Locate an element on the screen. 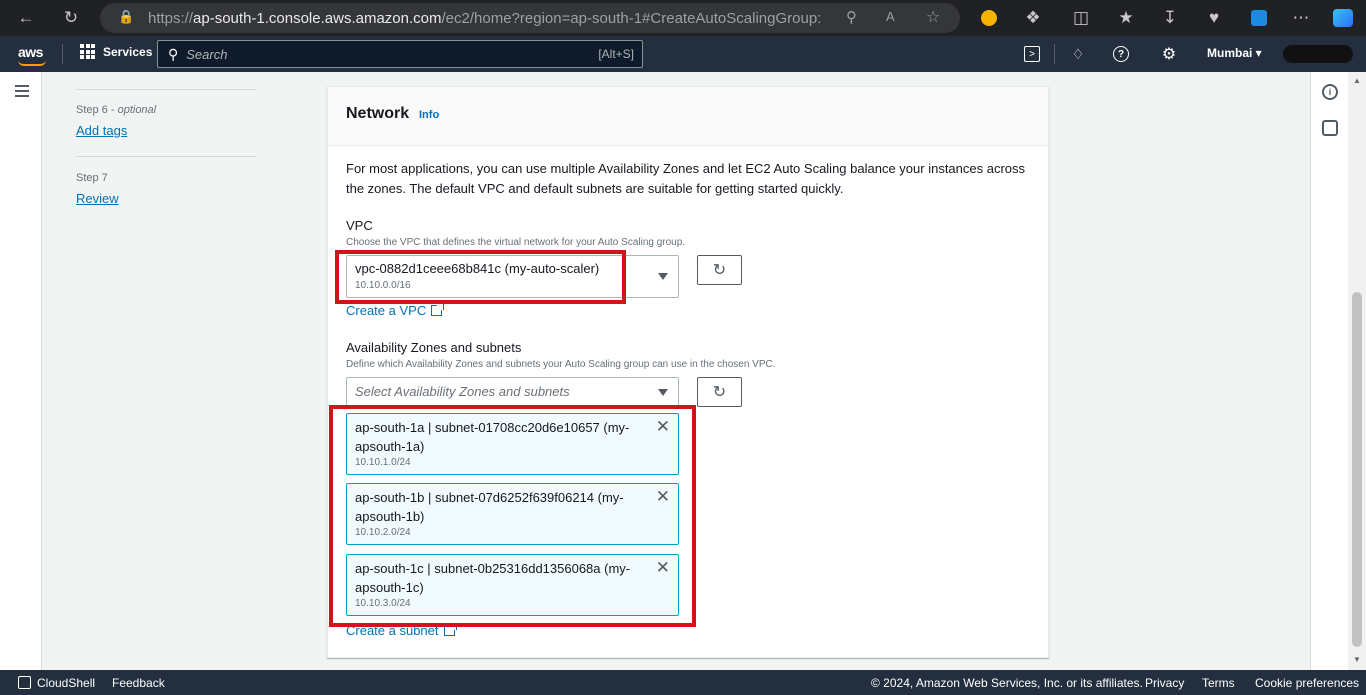 The image size is (1366, 695). cloudshell-icon: > is located at coordinates (1032, 54).